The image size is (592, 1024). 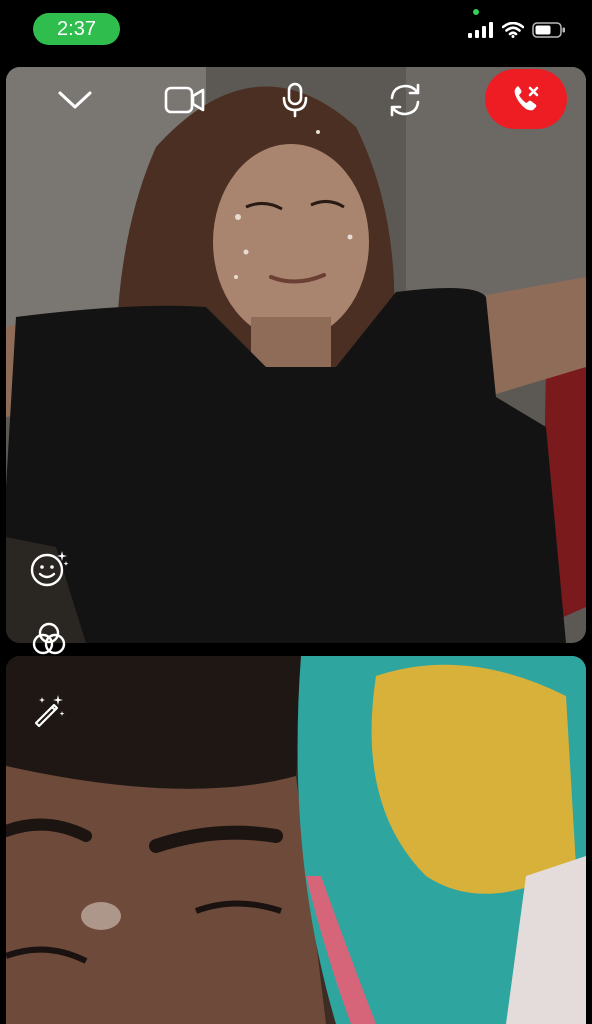 I want to click on magic-wand-icon, so click(x=49, y=710).